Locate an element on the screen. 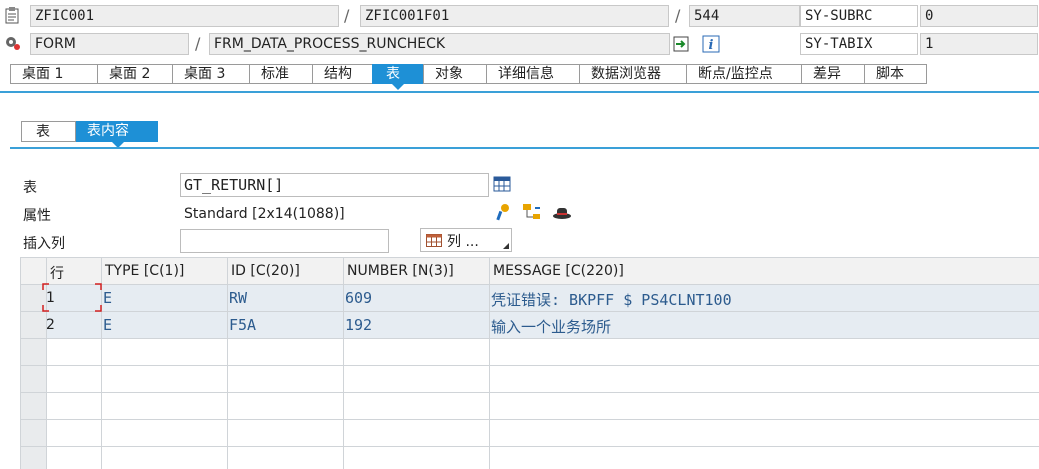 The image size is (1039, 469). attributes-value: Standard [2x14(1088)] is located at coordinates (264, 214).